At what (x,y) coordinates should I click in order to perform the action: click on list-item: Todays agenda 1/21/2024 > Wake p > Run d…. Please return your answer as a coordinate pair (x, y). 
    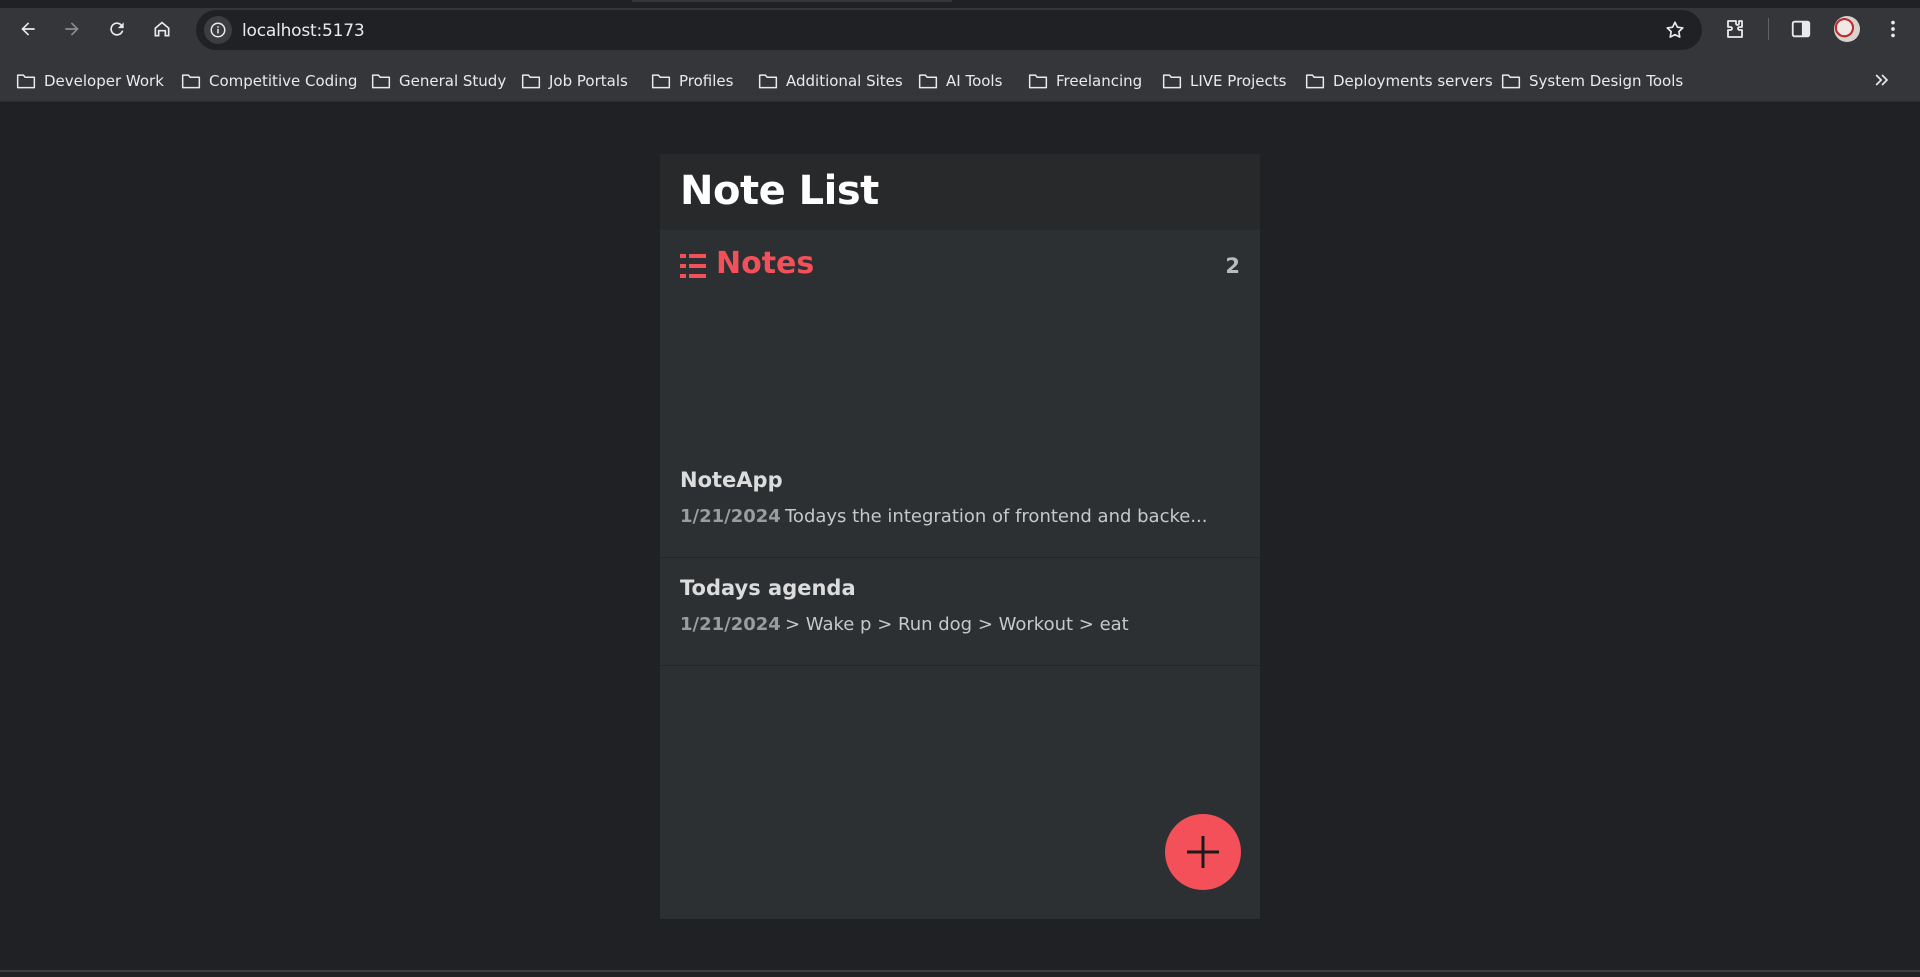
    Looking at the image, I should click on (960, 612).